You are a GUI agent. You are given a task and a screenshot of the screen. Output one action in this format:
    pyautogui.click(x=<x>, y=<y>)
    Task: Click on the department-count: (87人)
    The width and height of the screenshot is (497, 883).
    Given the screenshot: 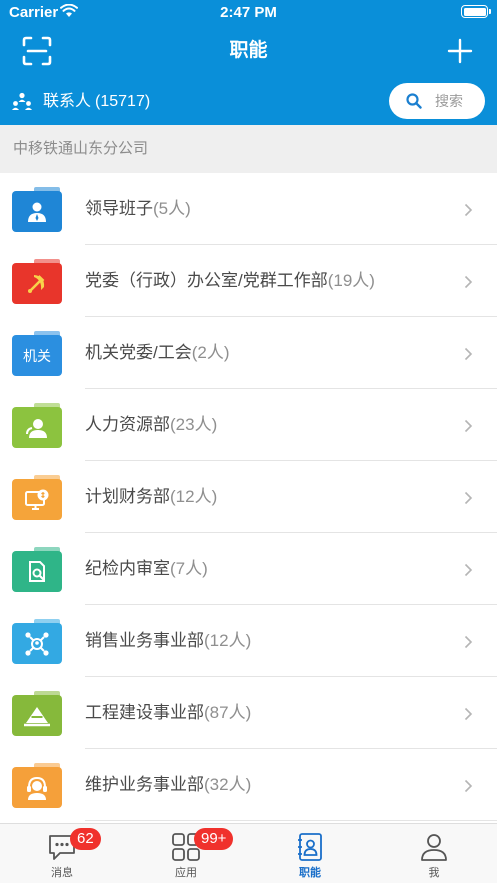 What is the action you would take?
    pyautogui.click(x=228, y=712)
    